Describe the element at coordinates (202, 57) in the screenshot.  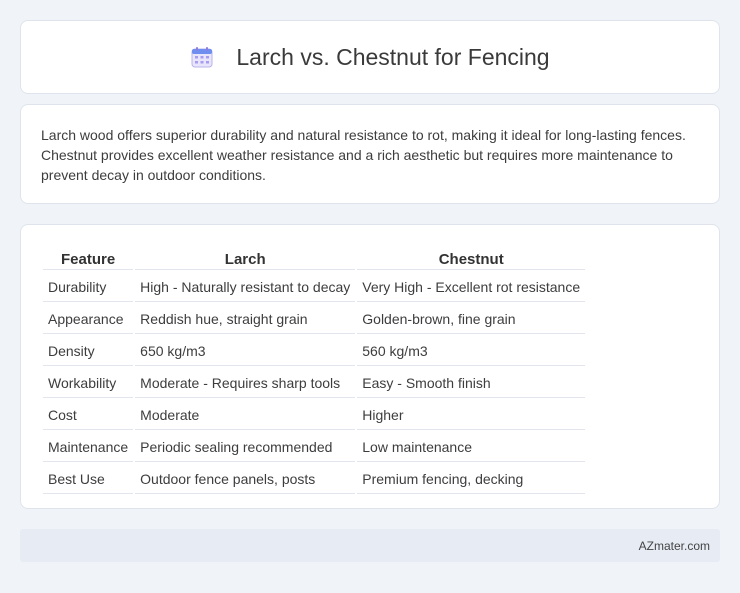
I see `calendar-icon` at that location.